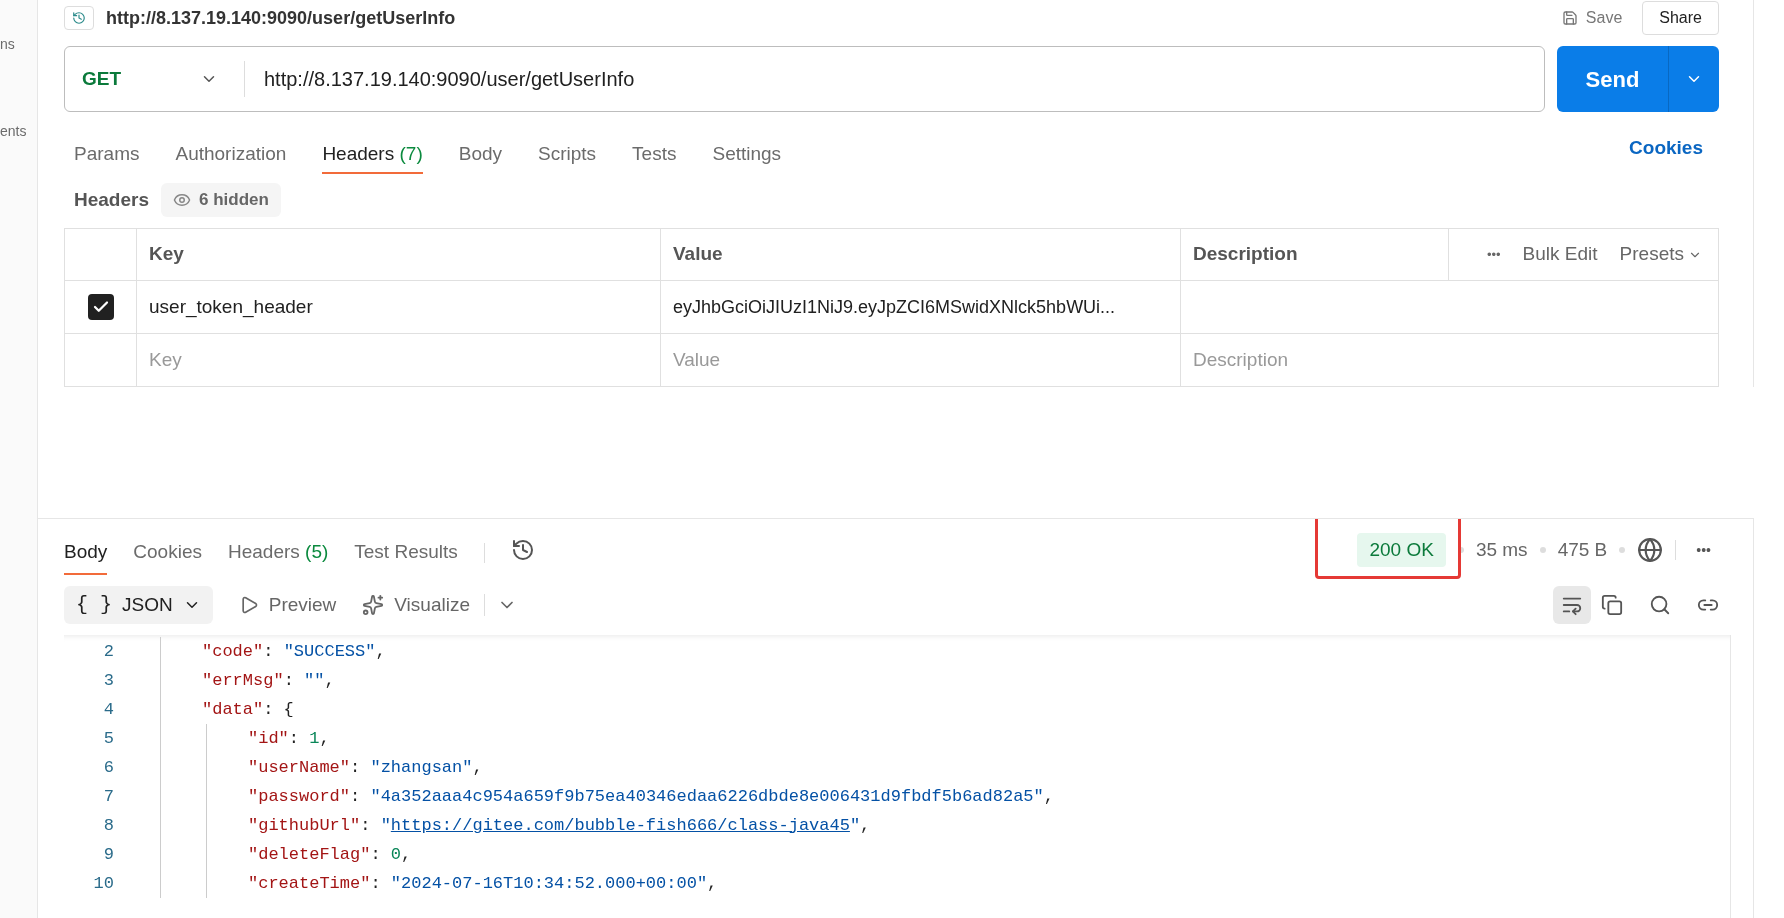  What do you see at coordinates (399, 307) in the screenshot?
I see `table-cell: user_token_header` at bounding box center [399, 307].